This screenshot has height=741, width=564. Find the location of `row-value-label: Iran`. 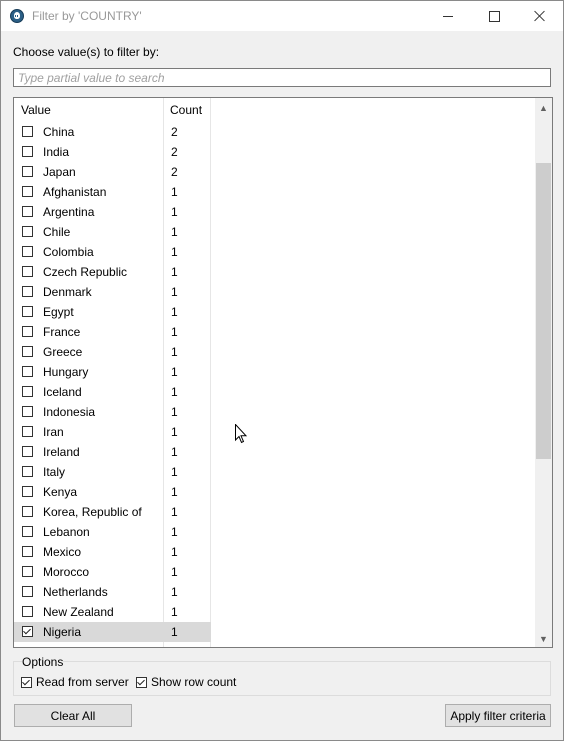

row-value-label: Iran is located at coordinates (53, 432).